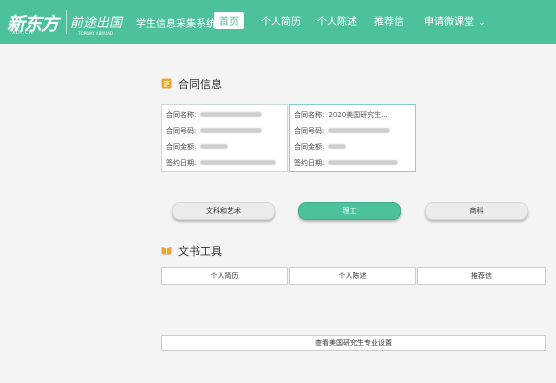  I want to click on system-title: 学生信息采集系统, so click(176, 24).